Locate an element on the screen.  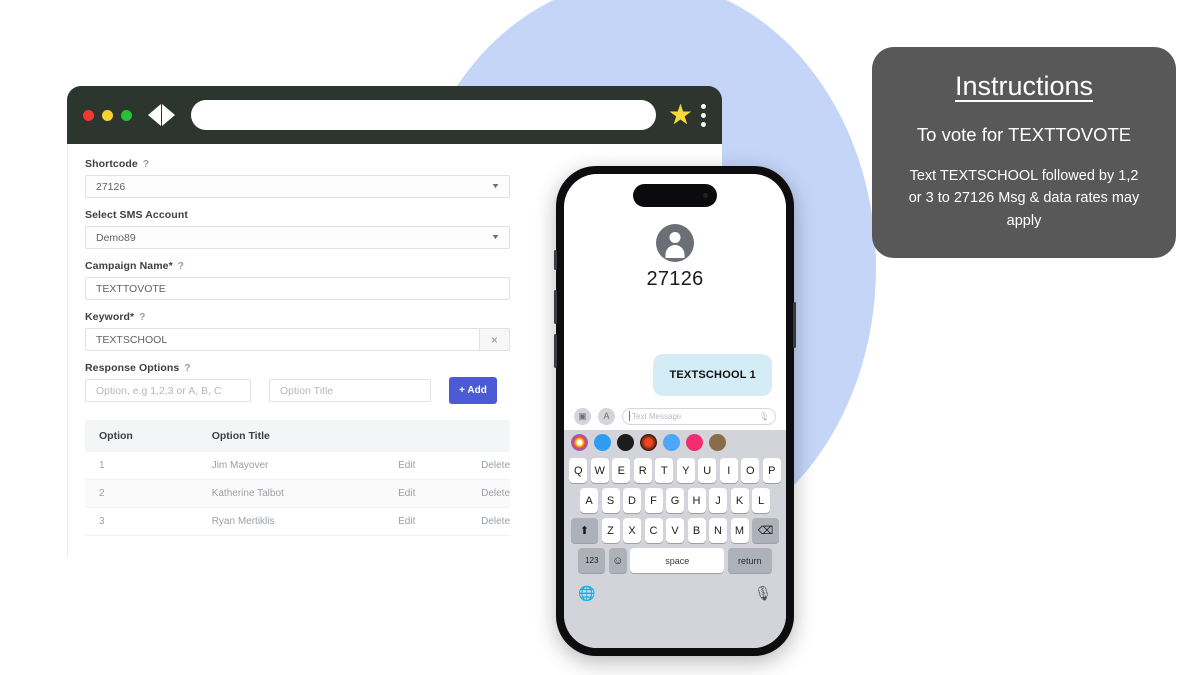
cell-option: 3 is located at coordinates (141, 521).